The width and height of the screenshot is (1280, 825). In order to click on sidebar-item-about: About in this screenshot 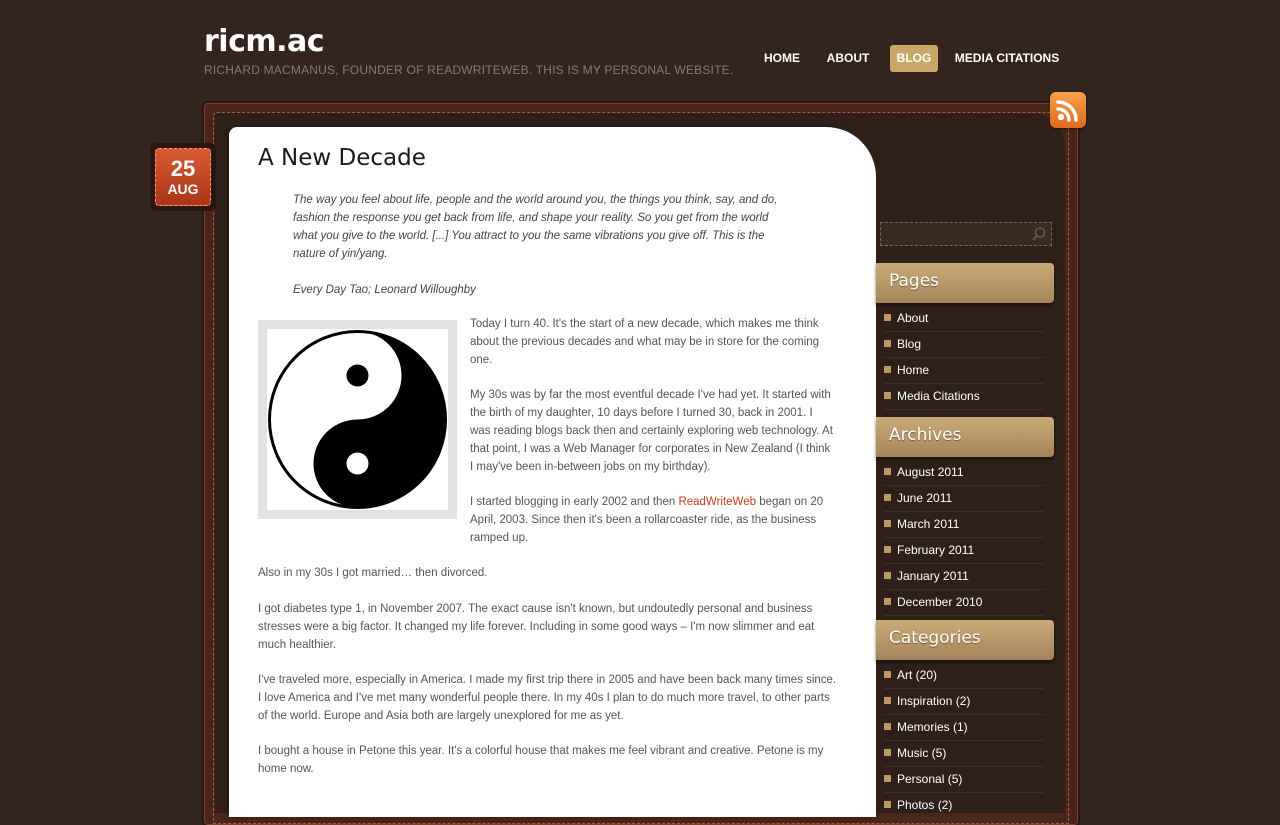, I will do `click(964, 319)`.